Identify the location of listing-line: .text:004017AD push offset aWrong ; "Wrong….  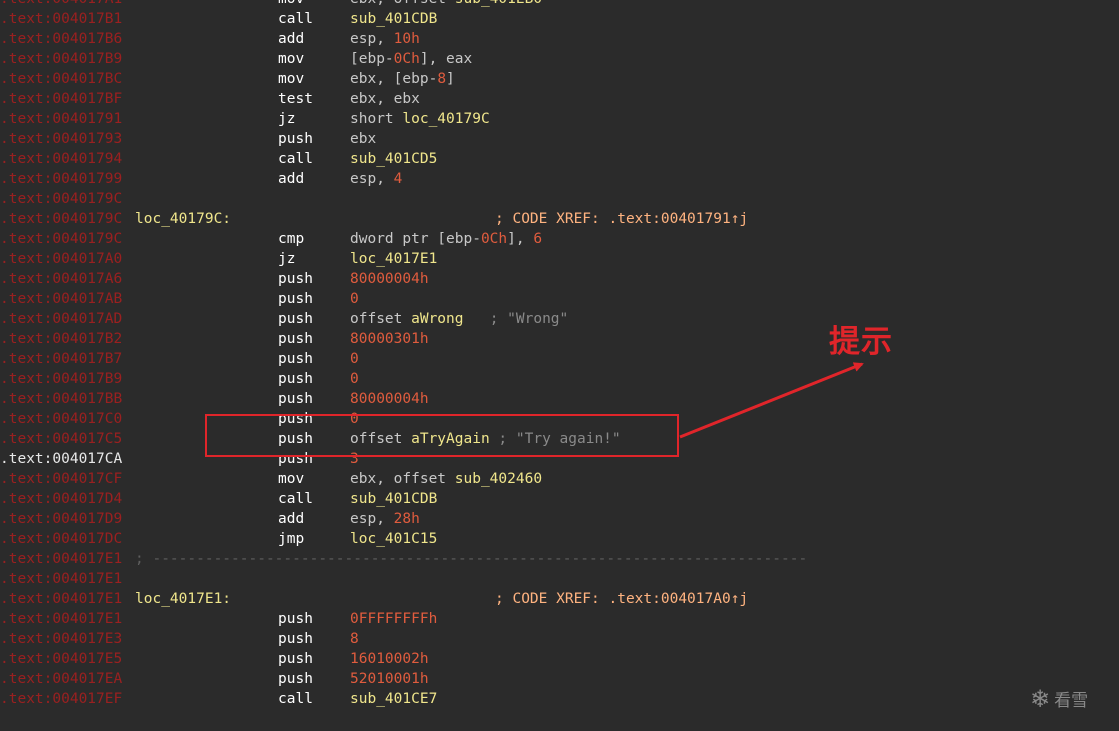
(559, 319).